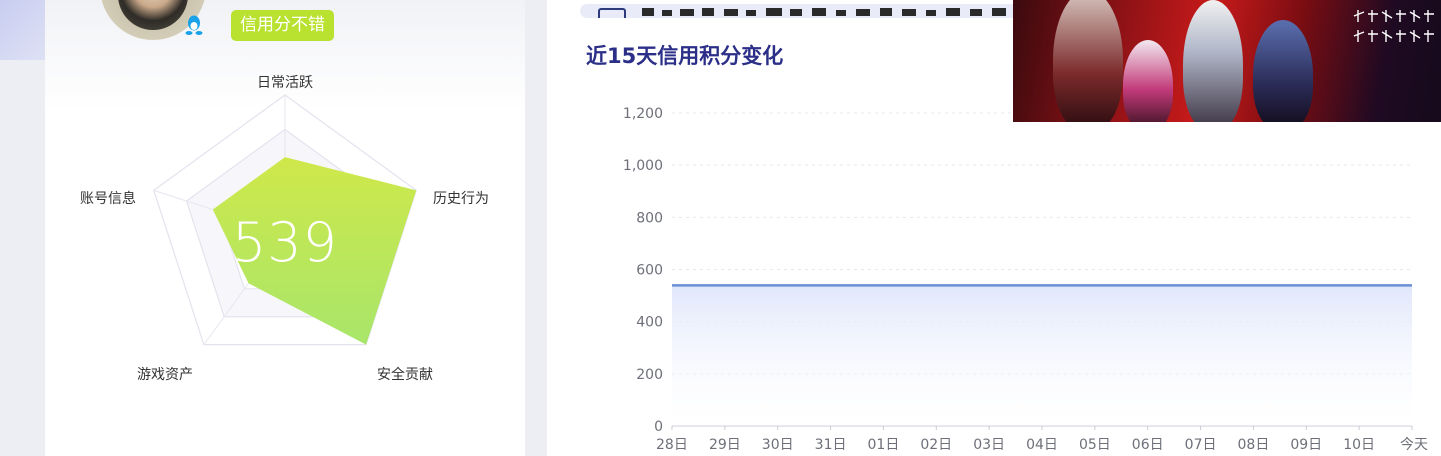  What do you see at coordinates (1359, 445) in the screenshot?
I see `x-tick-label: 10日` at bounding box center [1359, 445].